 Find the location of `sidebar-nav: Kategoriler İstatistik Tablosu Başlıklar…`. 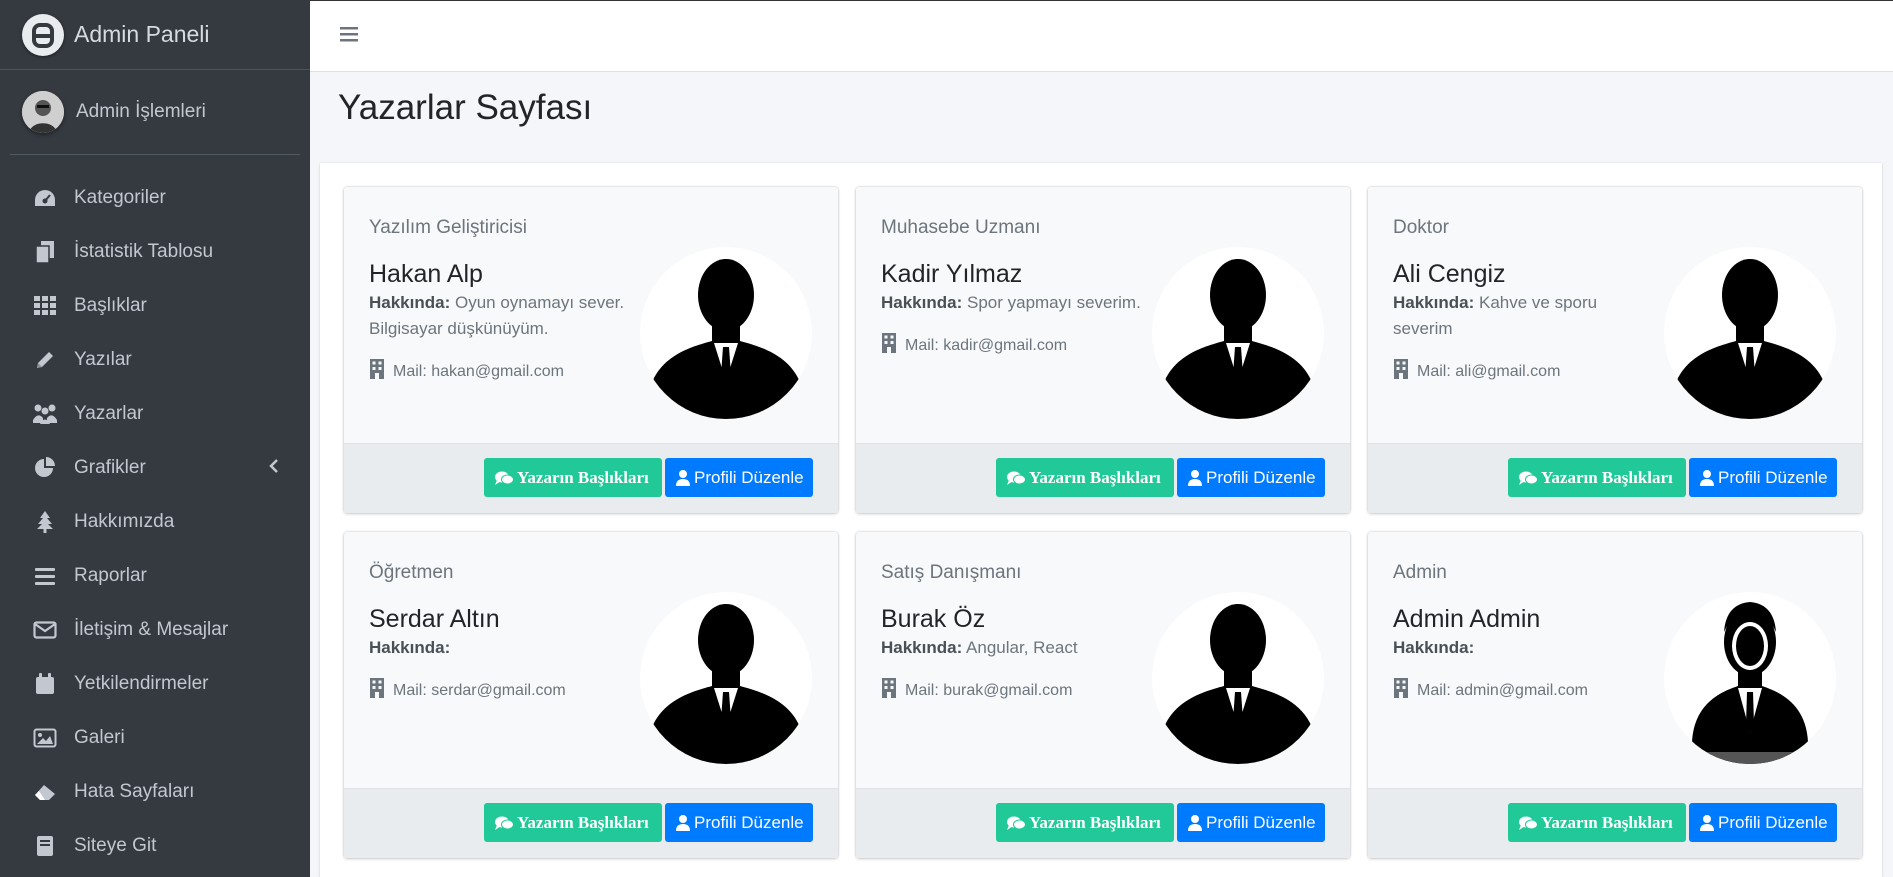

sidebar-nav: Kategoriler İstatistik Tablosu Başlıklar… is located at coordinates (155, 514).